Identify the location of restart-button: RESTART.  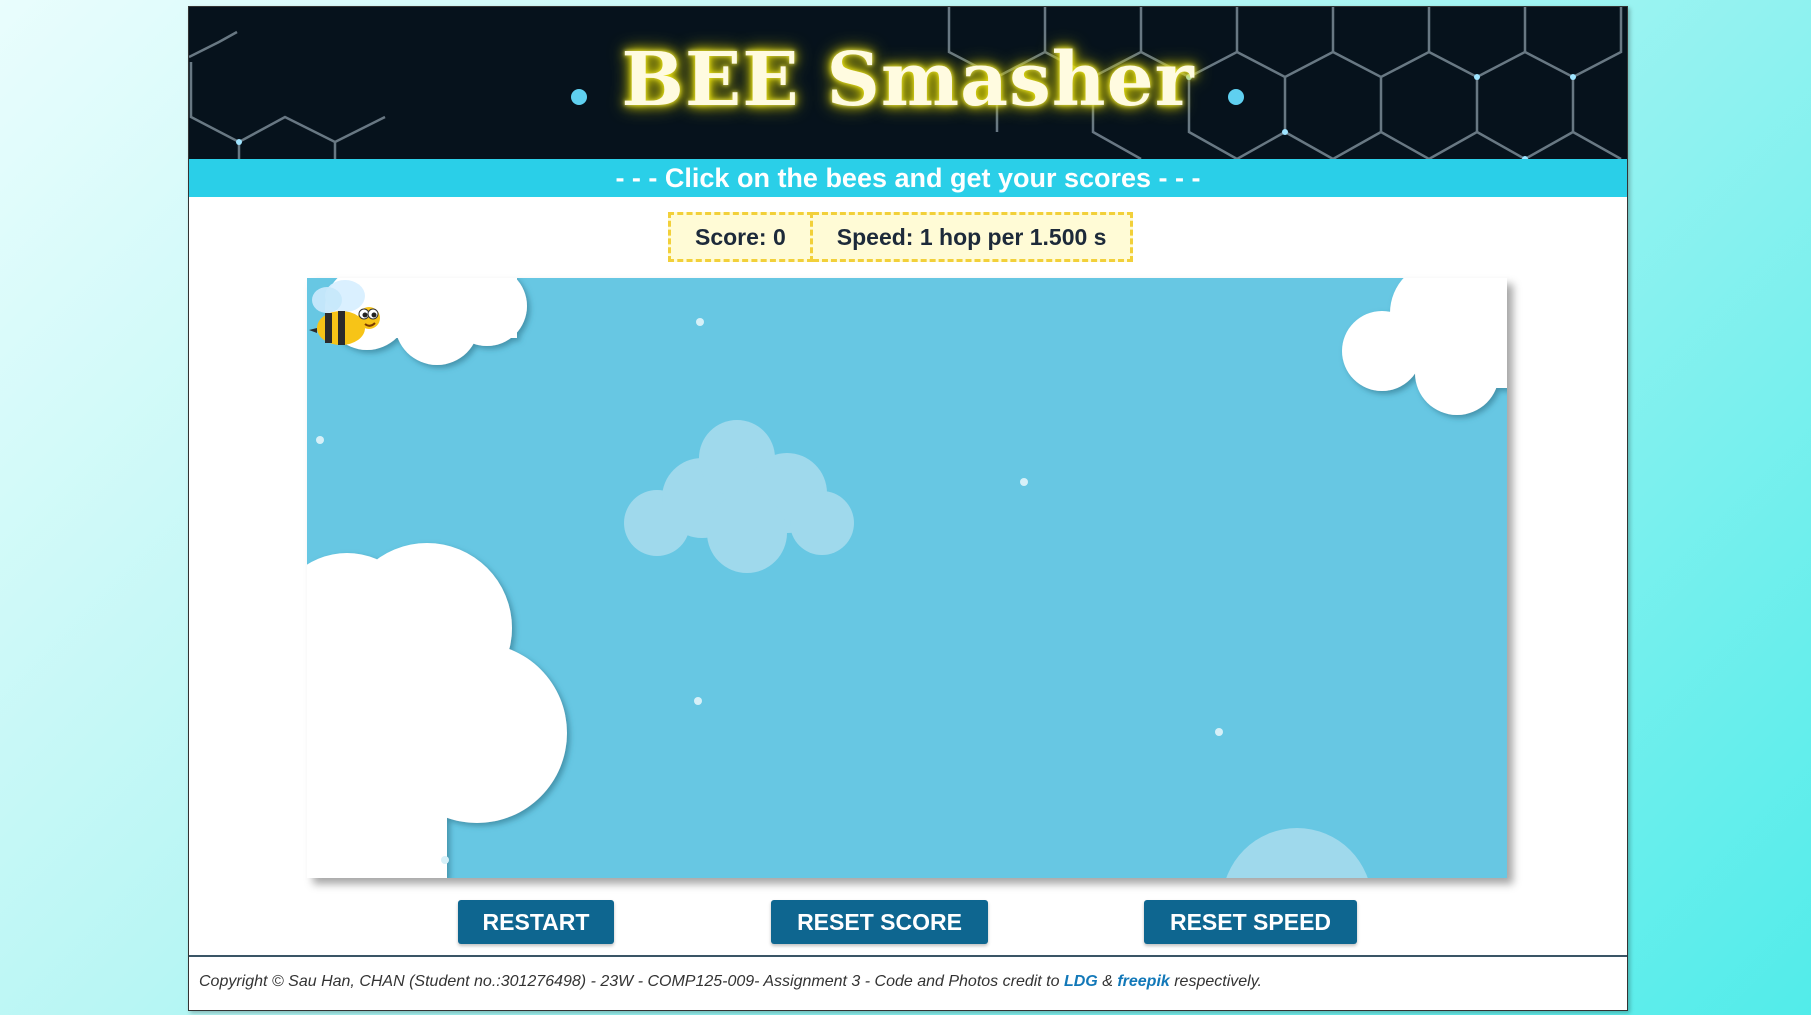
(536, 922).